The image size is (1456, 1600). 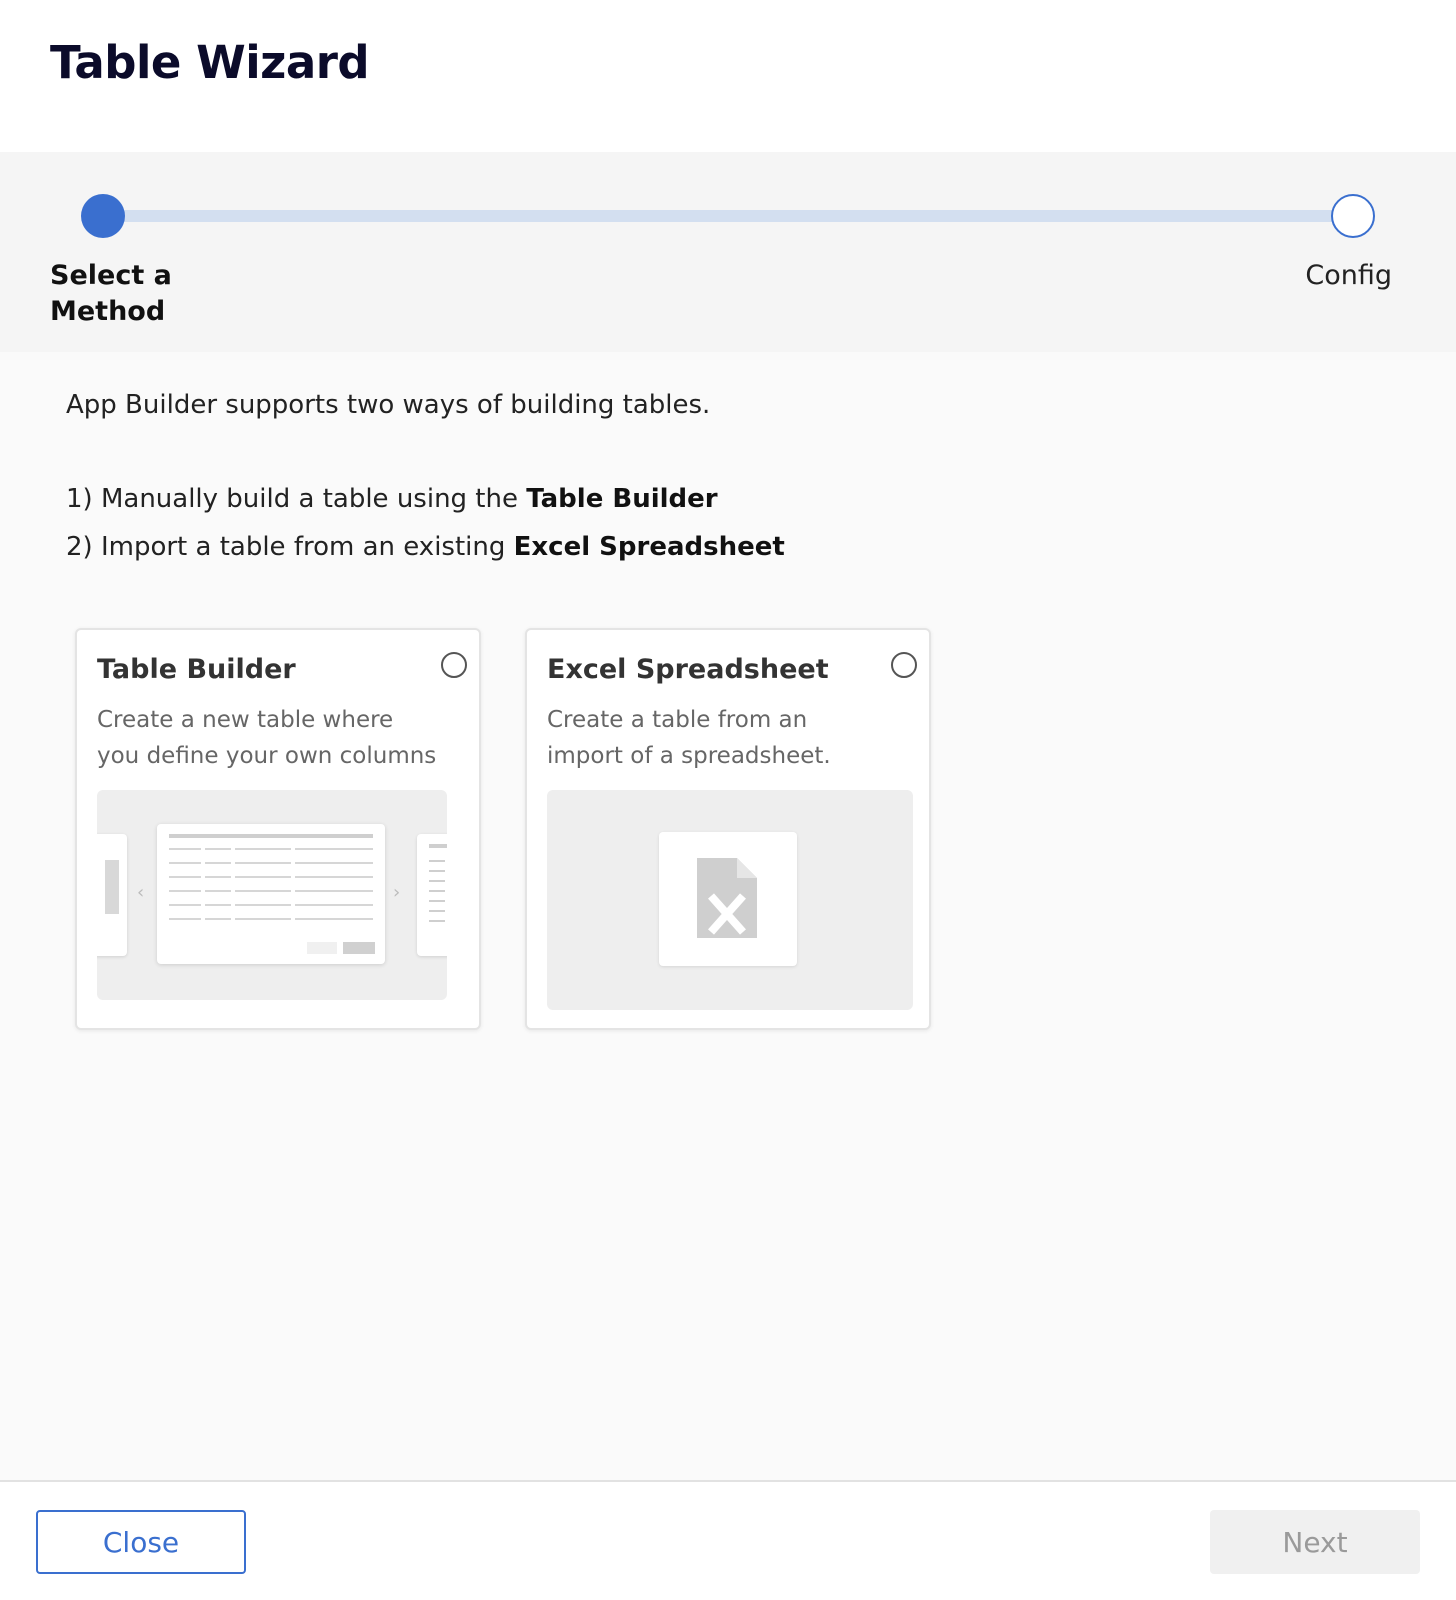 I want to click on excel-preview-illustration, so click(x=730, y=900).